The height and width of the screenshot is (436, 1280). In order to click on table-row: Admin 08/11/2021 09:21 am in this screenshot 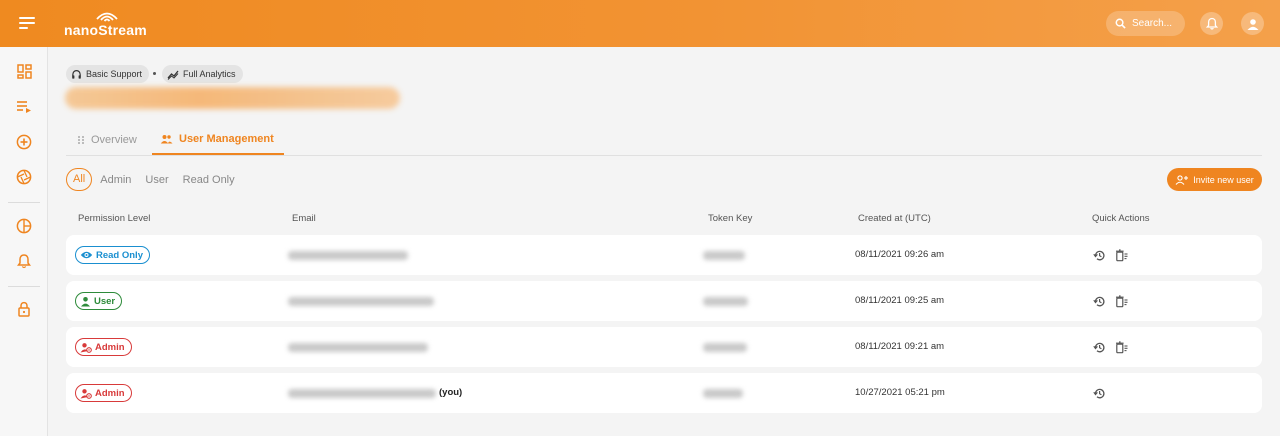, I will do `click(664, 347)`.